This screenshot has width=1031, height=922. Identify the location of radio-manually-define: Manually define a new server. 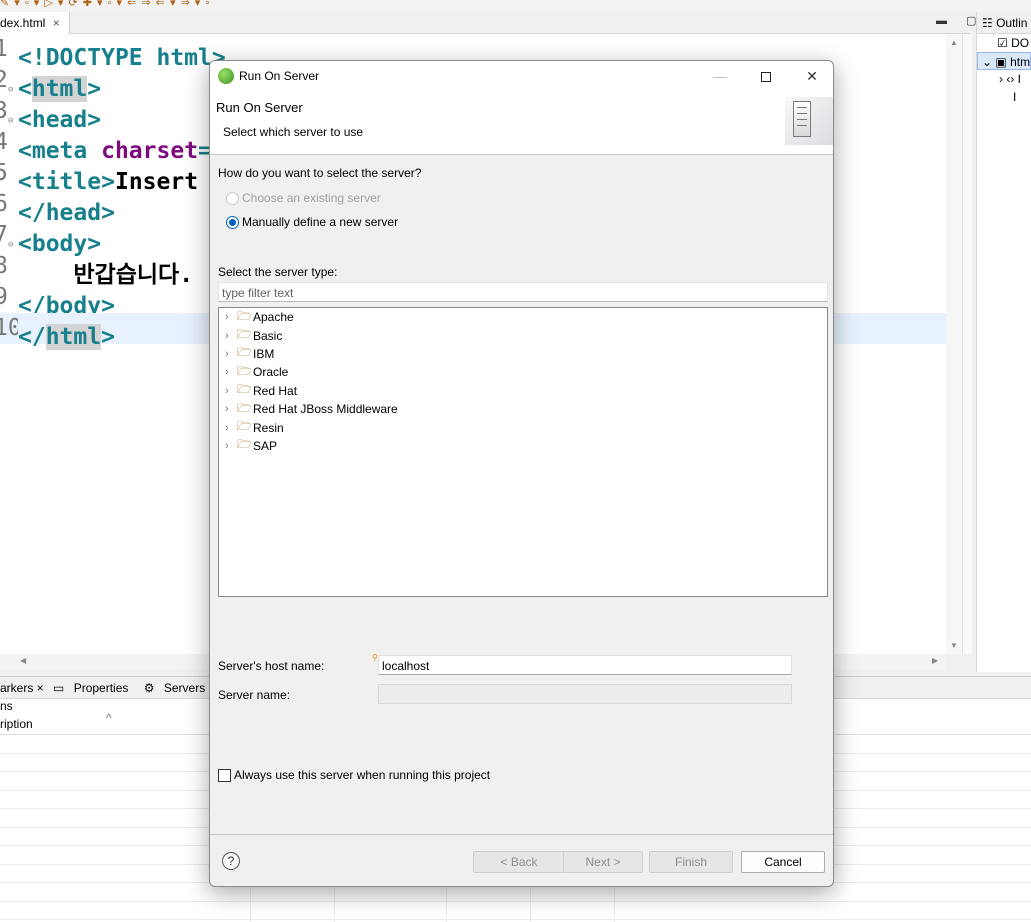
(312, 222).